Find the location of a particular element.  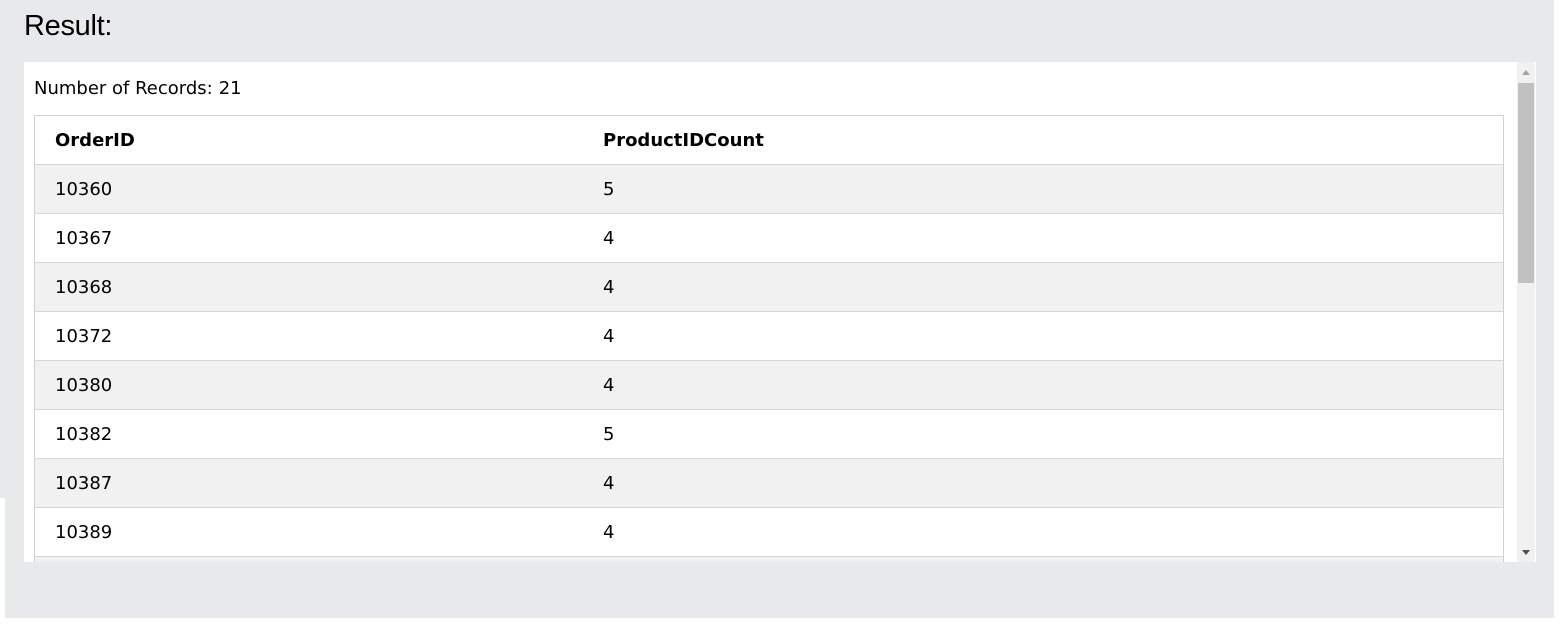

table-row: 10367 4 is located at coordinates (769, 238).